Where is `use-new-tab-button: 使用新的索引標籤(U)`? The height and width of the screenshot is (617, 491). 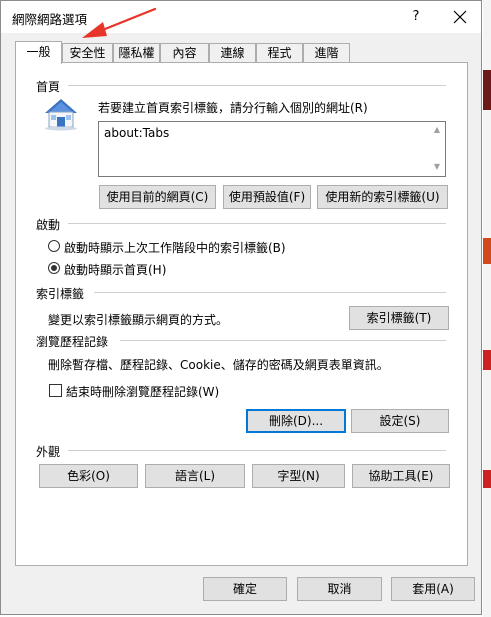 use-new-tab-button: 使用新的索引標籤(U) is located at coordinates (382, 197).